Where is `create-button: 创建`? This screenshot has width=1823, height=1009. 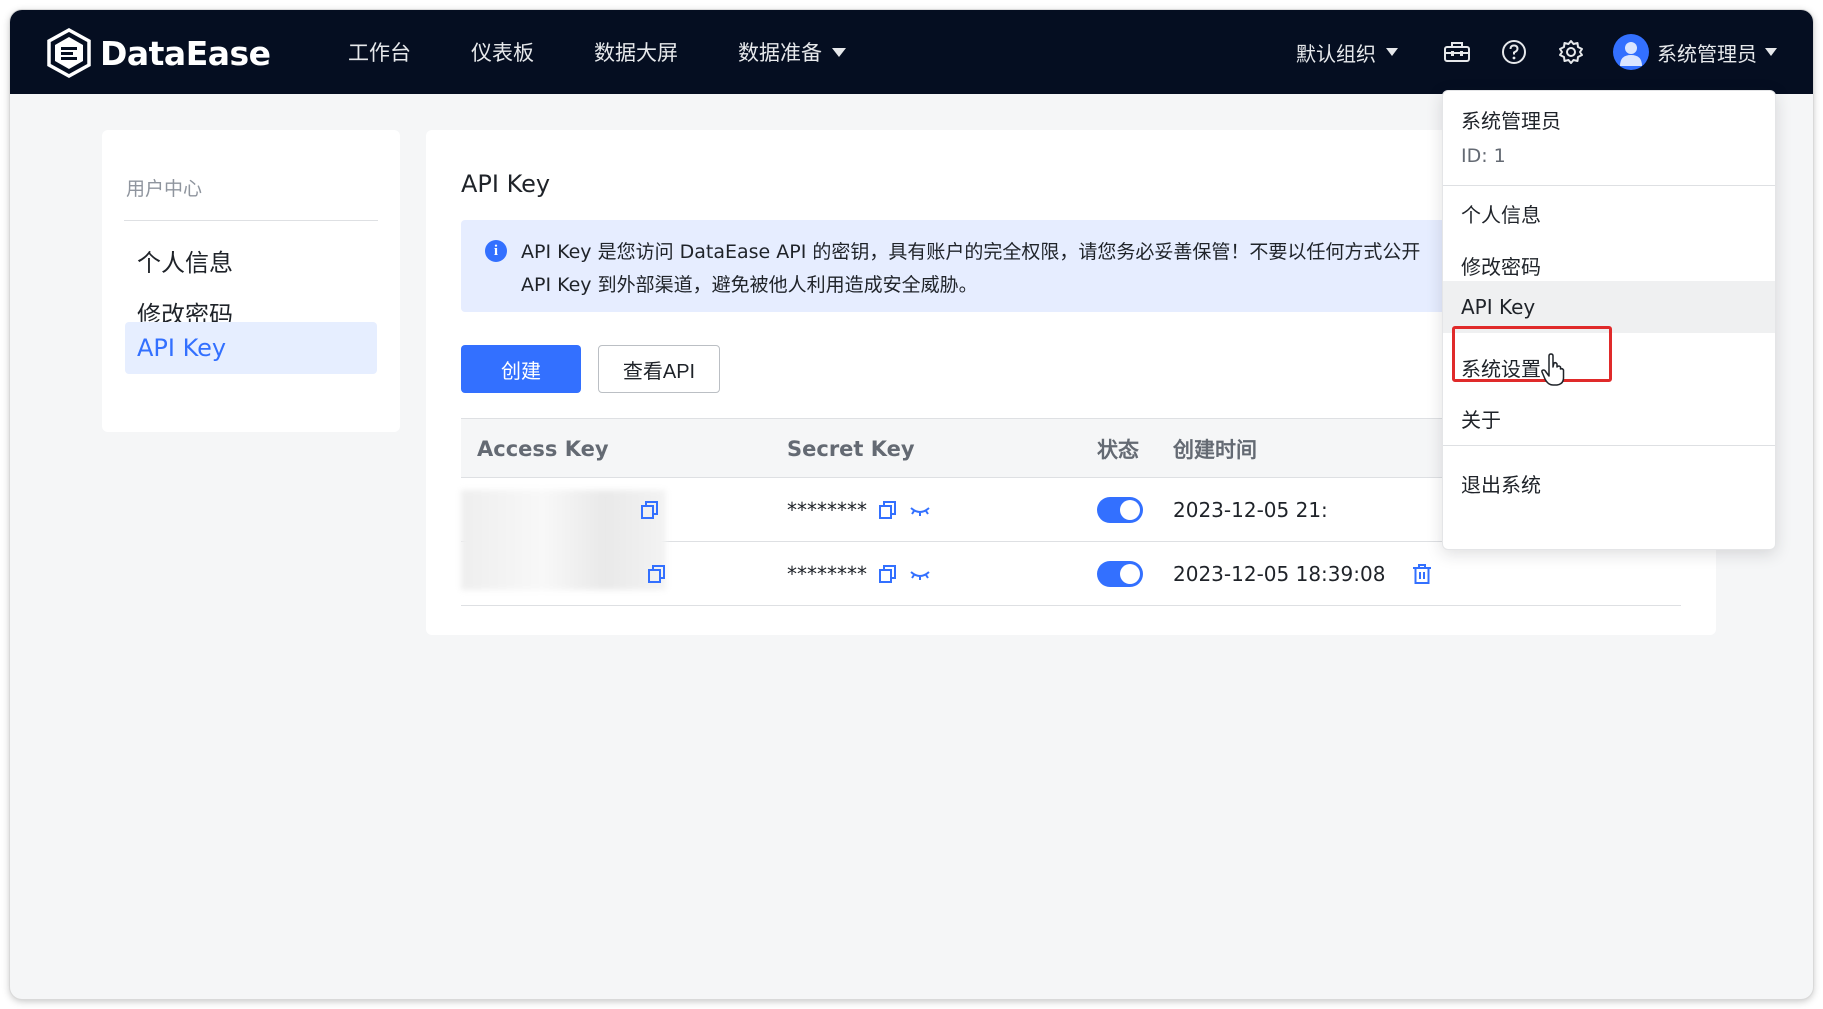
create-button: 创建 is located at coordinates (521, 369).